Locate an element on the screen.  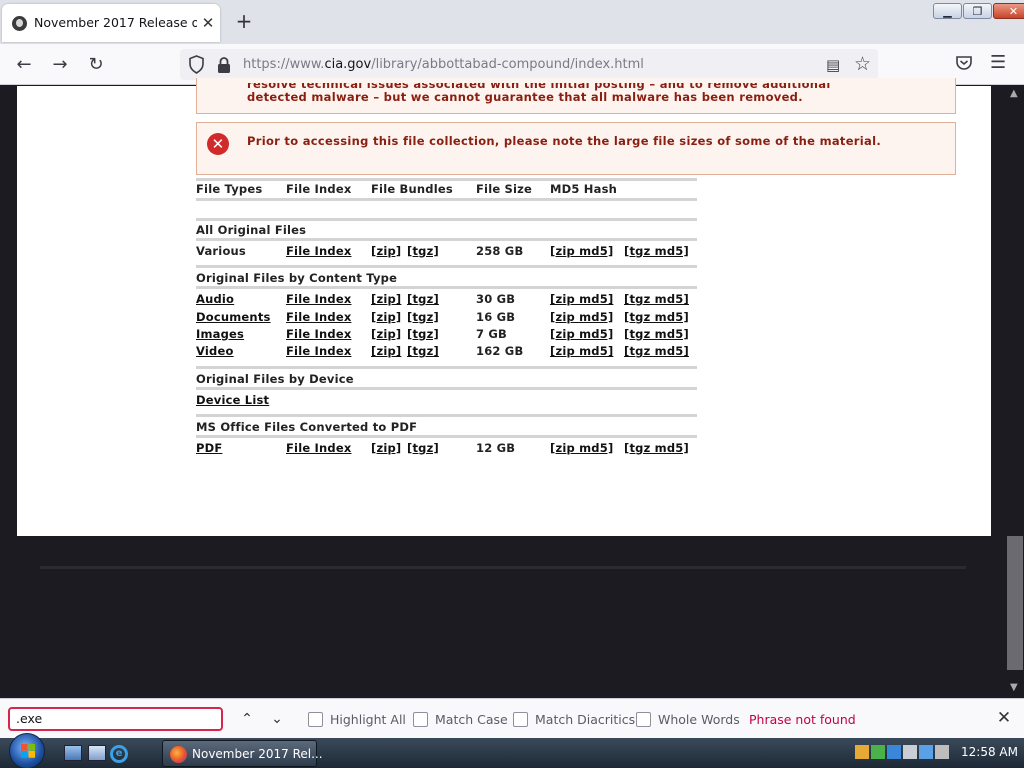
file-type-link: Documents is located at coordinates (233, 317).